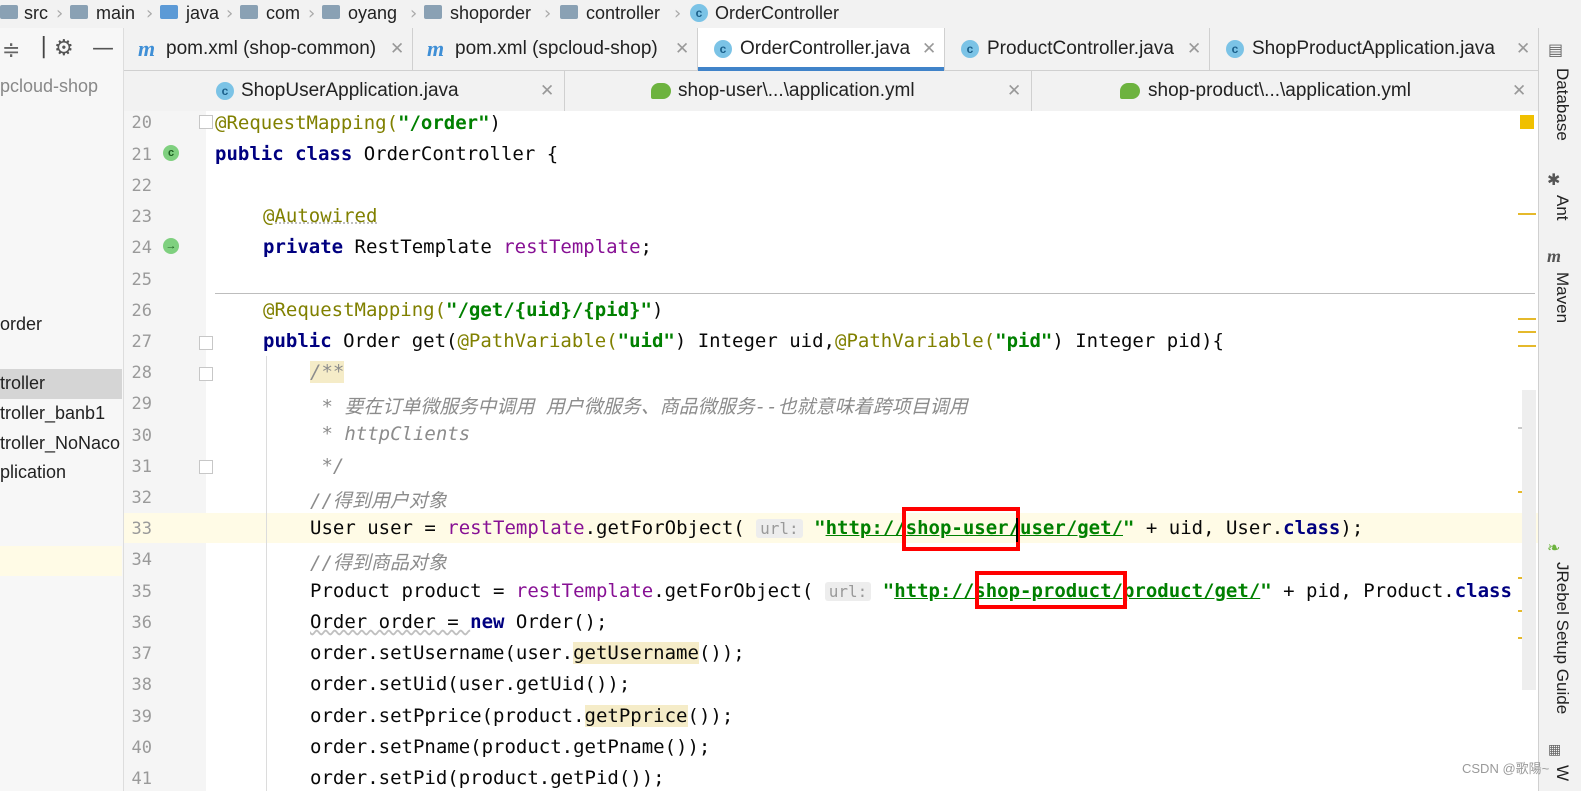 The image size is (1581, 791). What do you see at coordinates (1529, 540) in the screenshot?
I see `scrollbar-thumb` at bounding box center [1529, 540].